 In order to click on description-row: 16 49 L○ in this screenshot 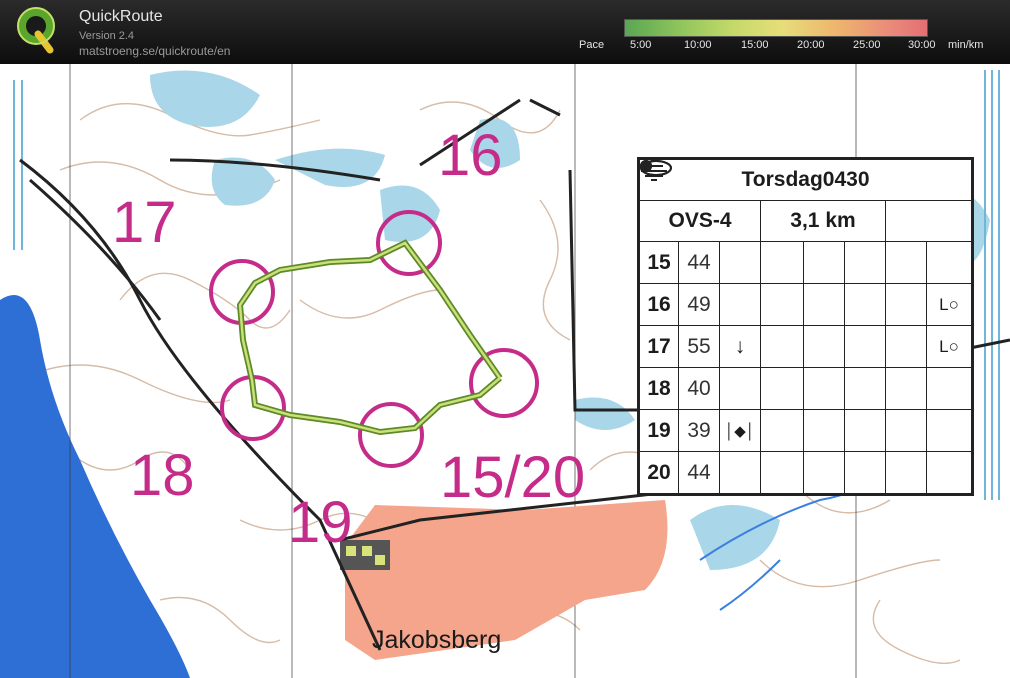, I will do `click(805, 243)`.